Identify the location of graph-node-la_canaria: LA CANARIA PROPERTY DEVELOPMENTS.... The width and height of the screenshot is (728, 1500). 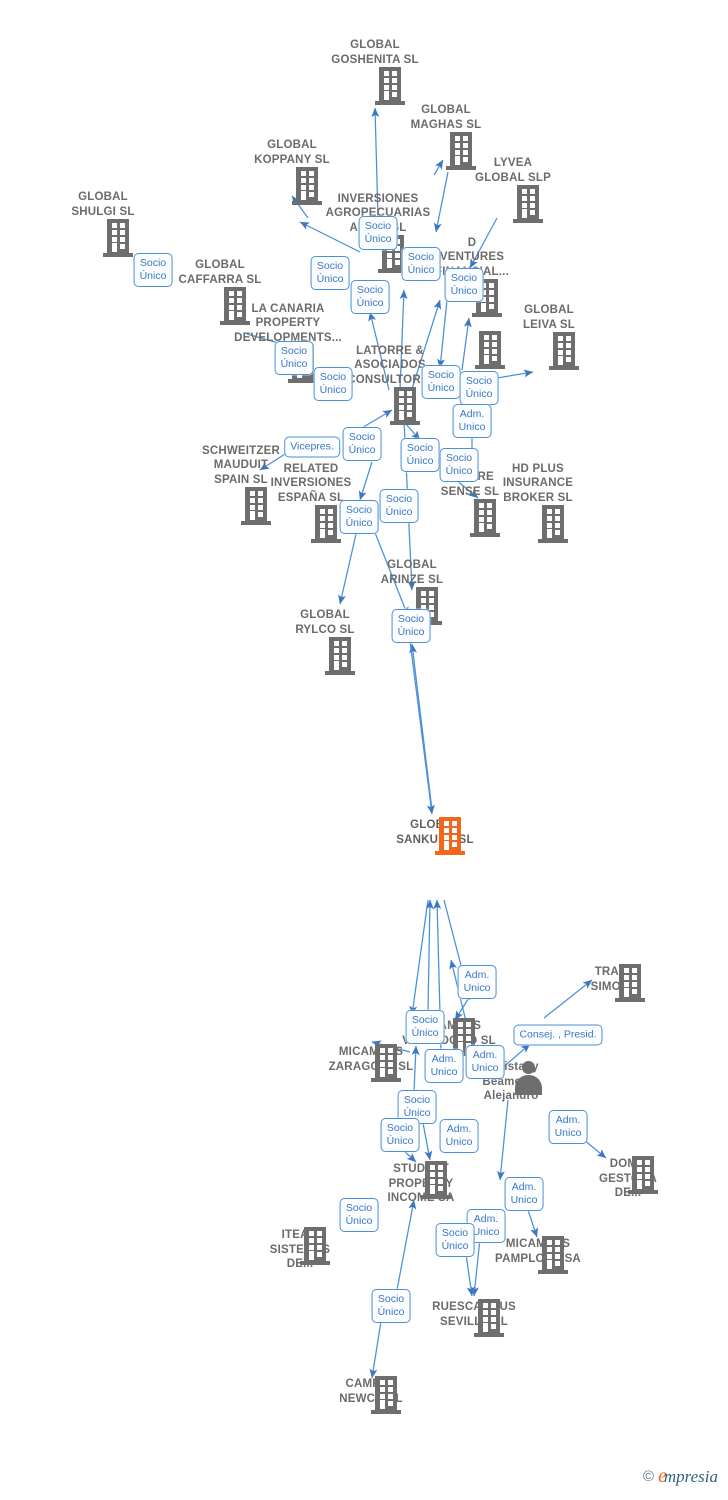
(288, 342).